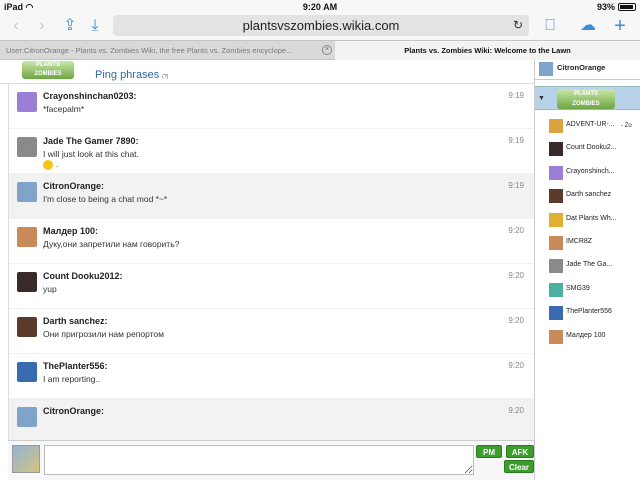 The height and width of the screenshot is (480, 640). I want to click on self-user-entry: CitronOrange, so click(587, 70).